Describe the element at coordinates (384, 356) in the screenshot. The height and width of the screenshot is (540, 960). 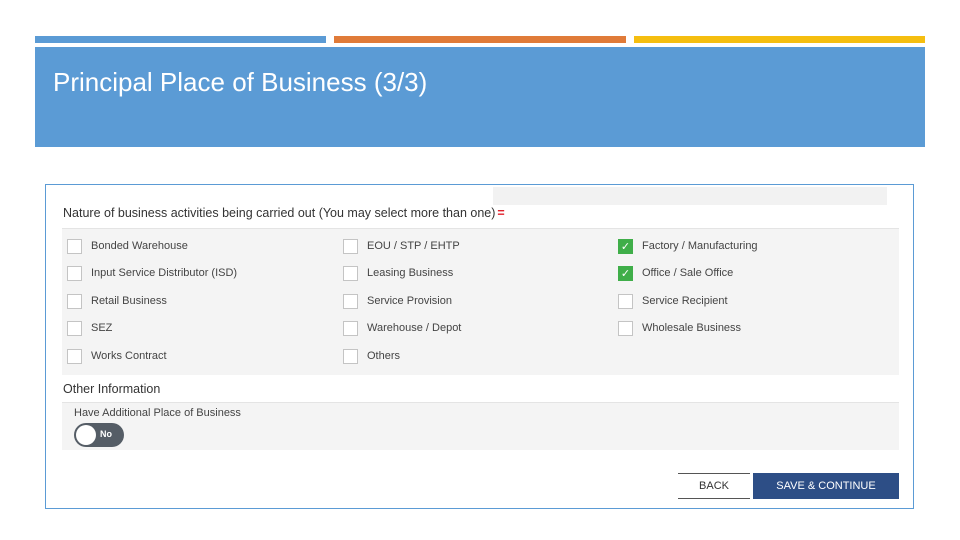
I see `activity-label: Others` at that location.